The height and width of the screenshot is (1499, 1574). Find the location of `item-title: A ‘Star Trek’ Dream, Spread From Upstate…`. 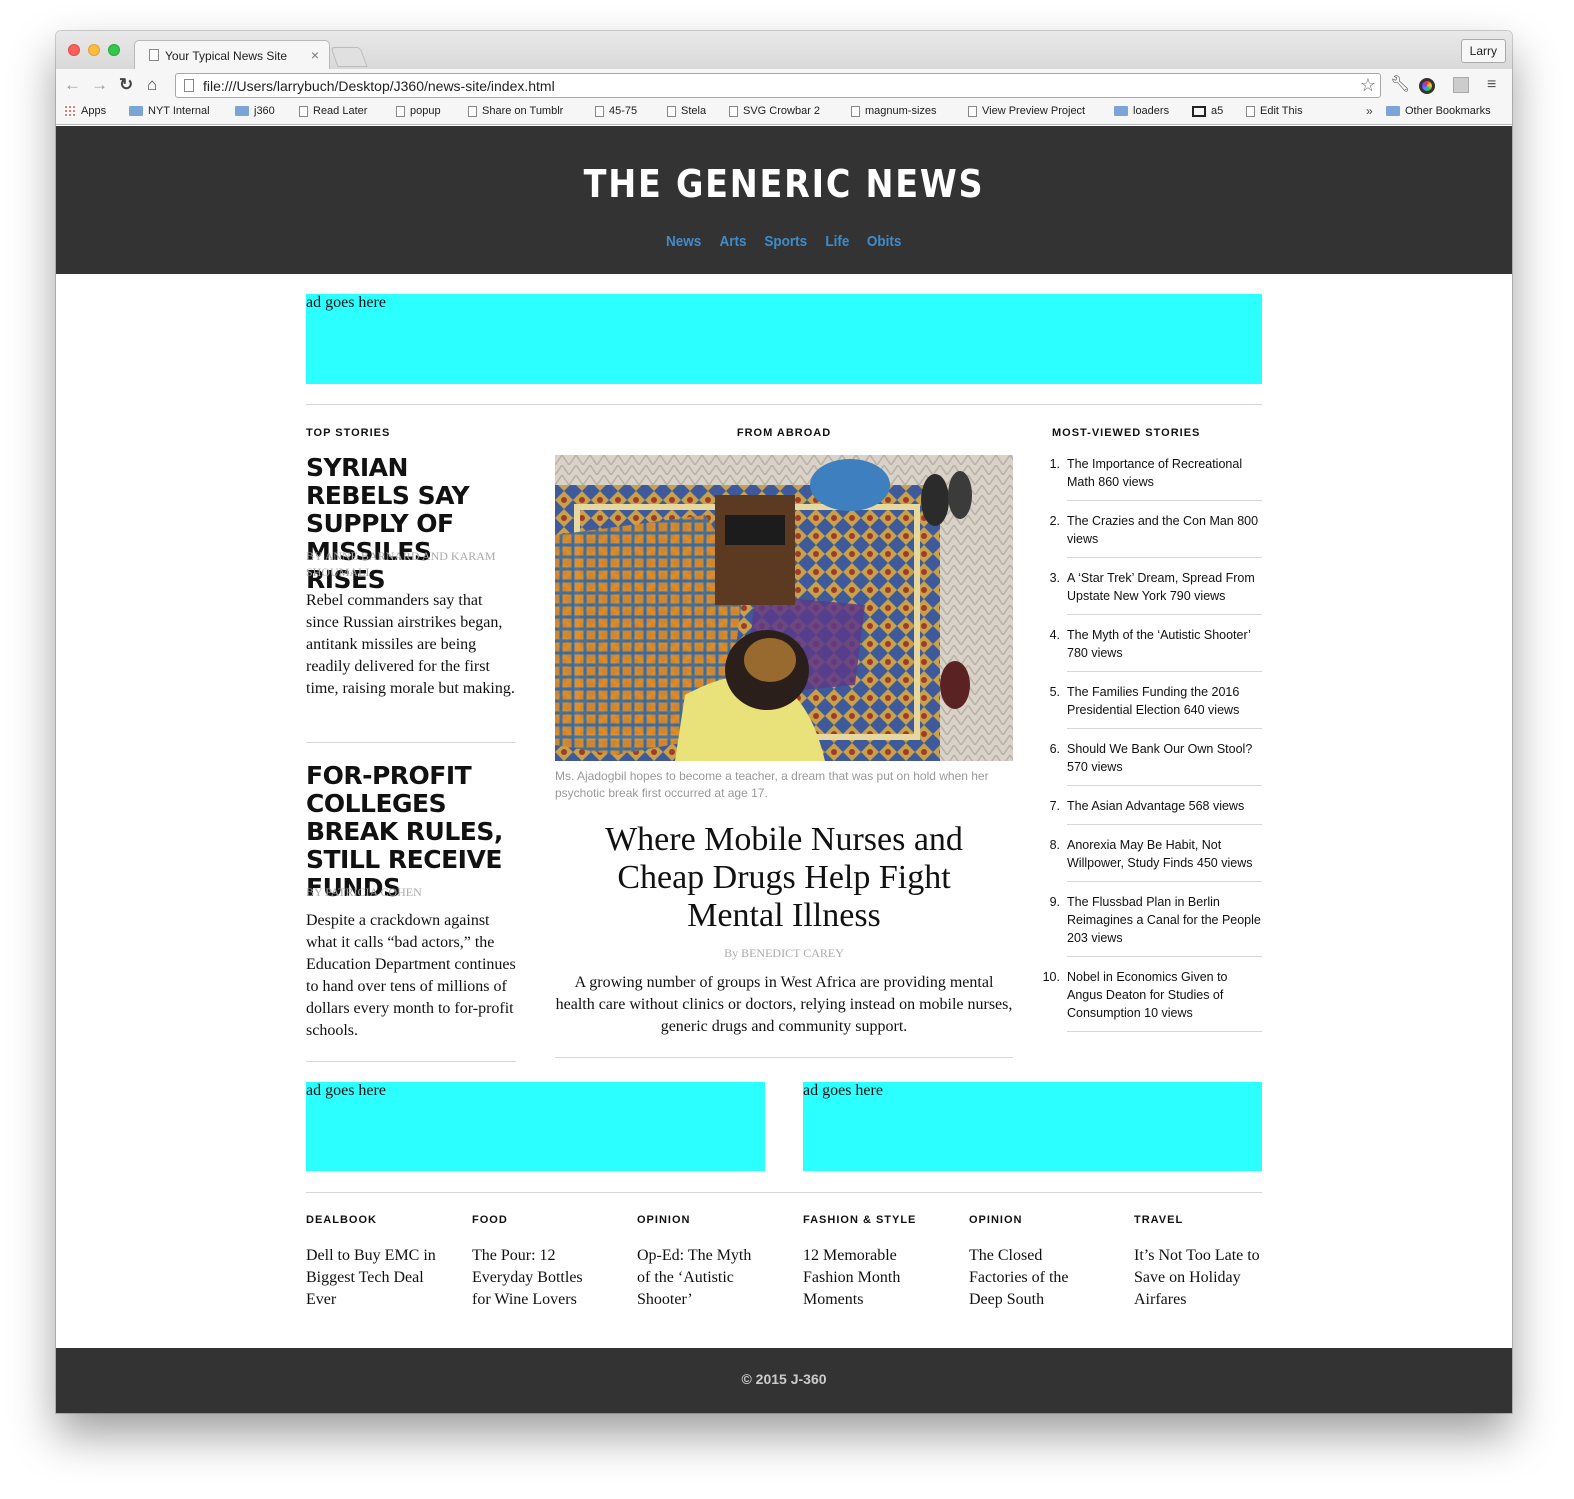

item-title: A ‘Star Trek’ Dream, Spread From Upstate… is located at coordinates (1161, 587).